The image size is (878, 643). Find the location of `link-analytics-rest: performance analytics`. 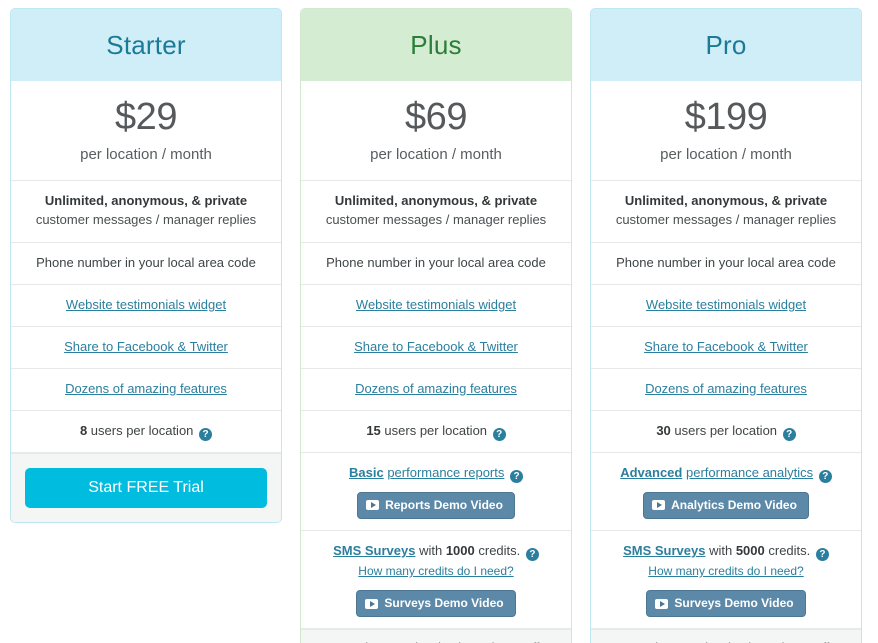

link-analytics-rest: performance analytics is located at coordinates (749, 472).